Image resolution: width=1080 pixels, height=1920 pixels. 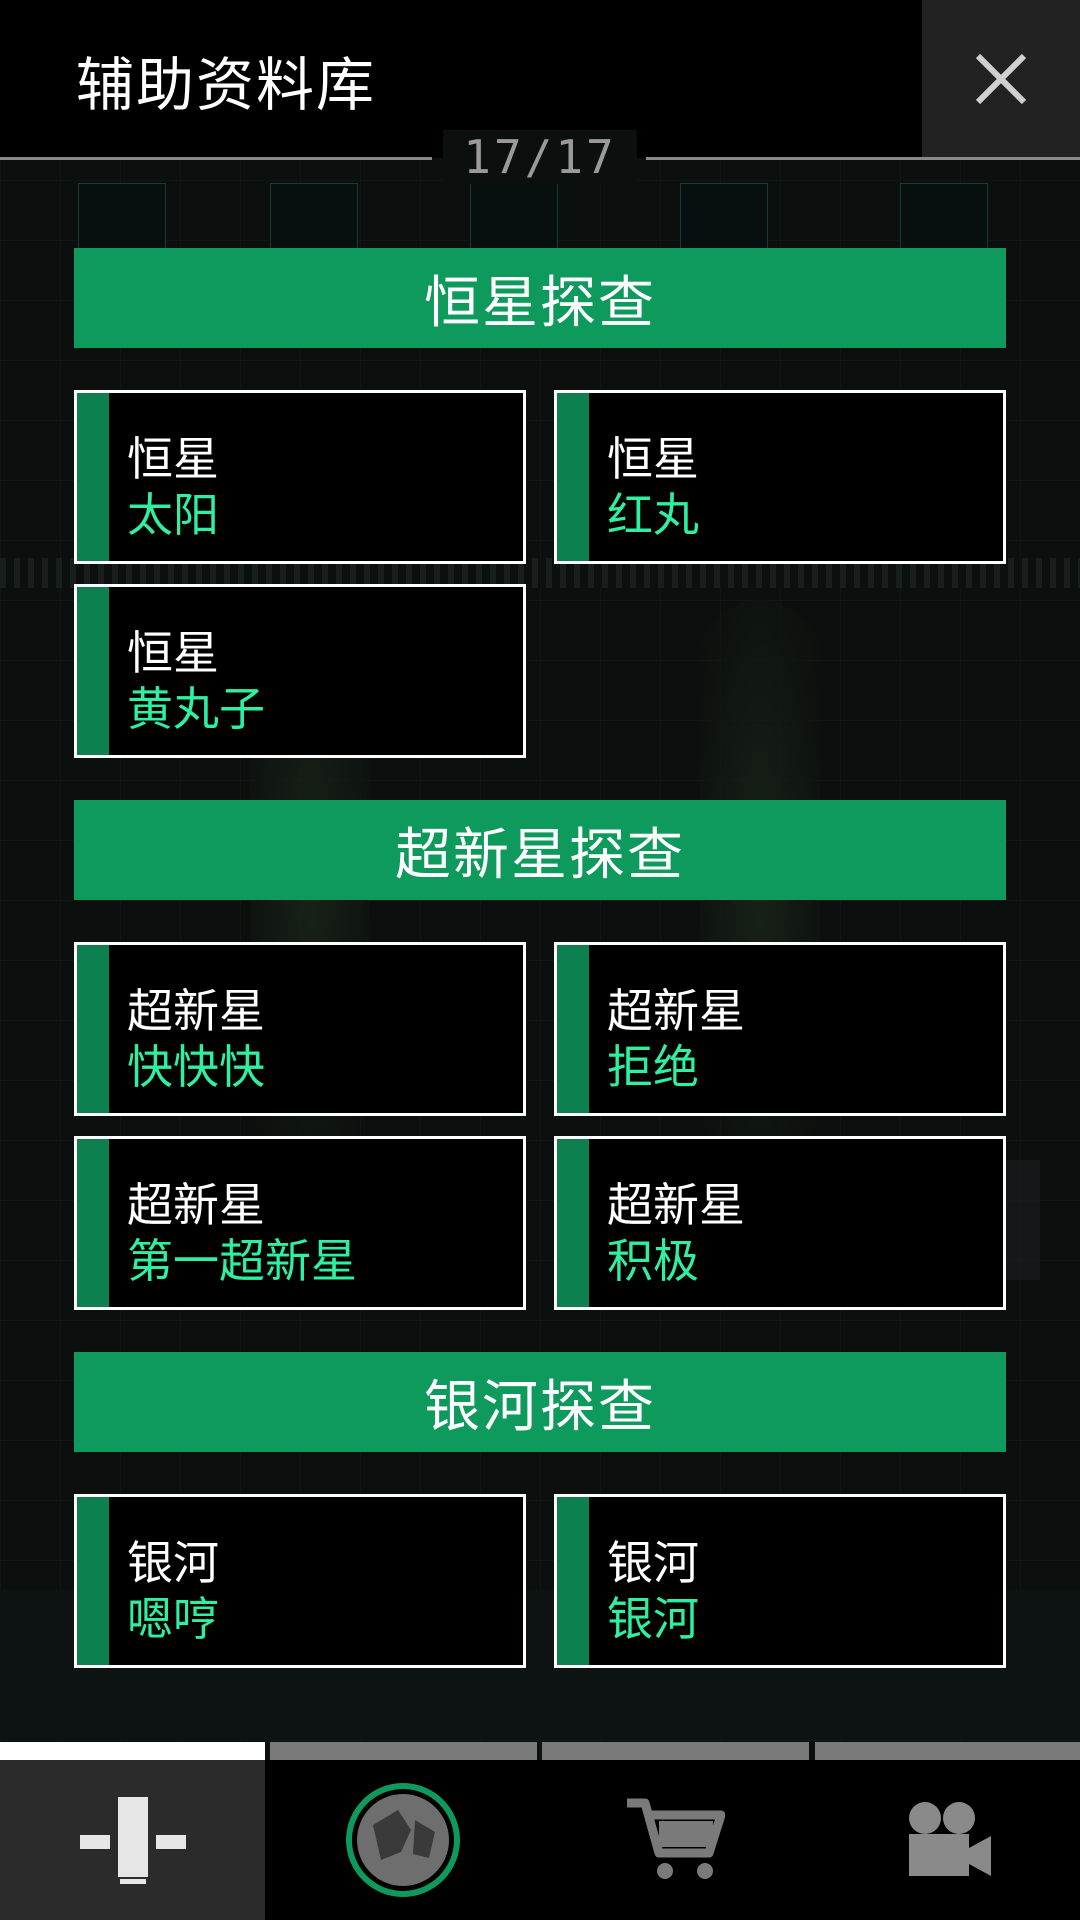 I want to click on tab-shop, so click(x=674, y=1840).